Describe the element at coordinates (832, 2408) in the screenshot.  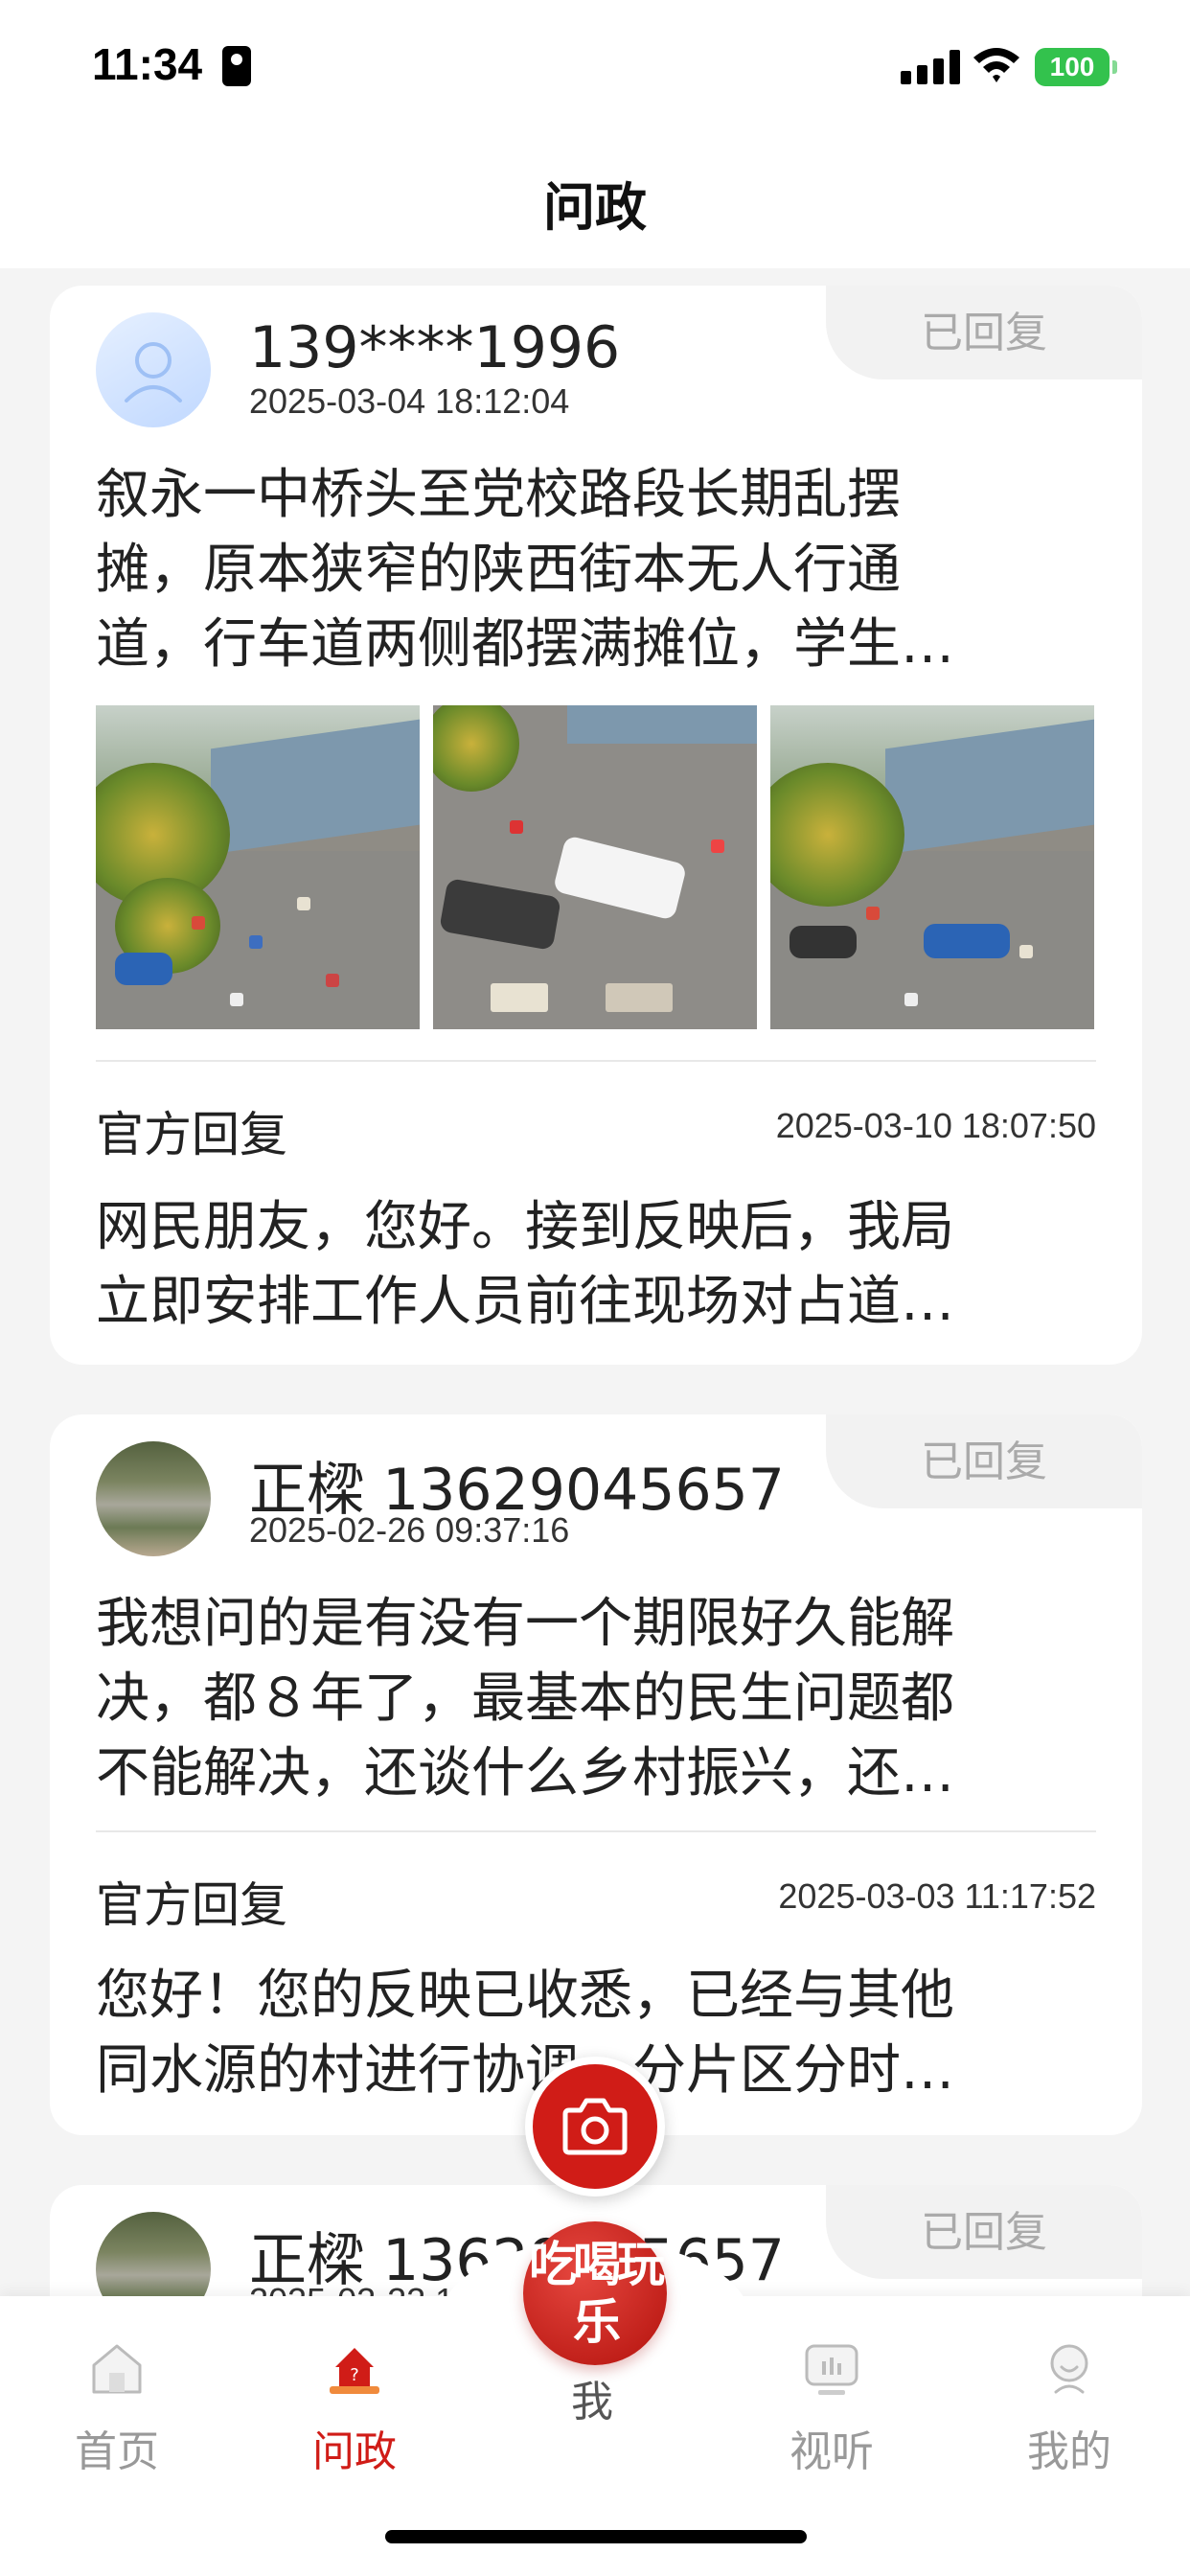
I see `tab-video: 视听` at that location.